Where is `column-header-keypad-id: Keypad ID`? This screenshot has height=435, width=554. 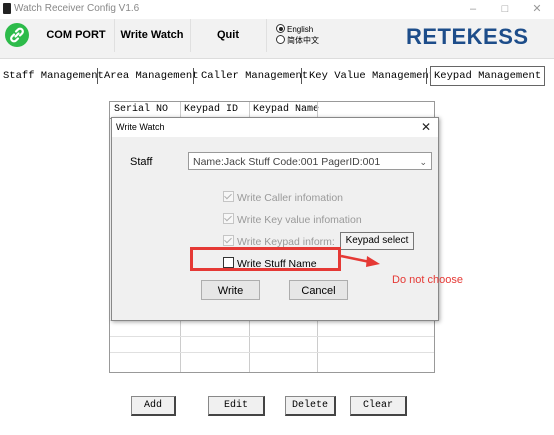
column-header-keypad-id: Keypad ID is located at coordinates (214, 110).